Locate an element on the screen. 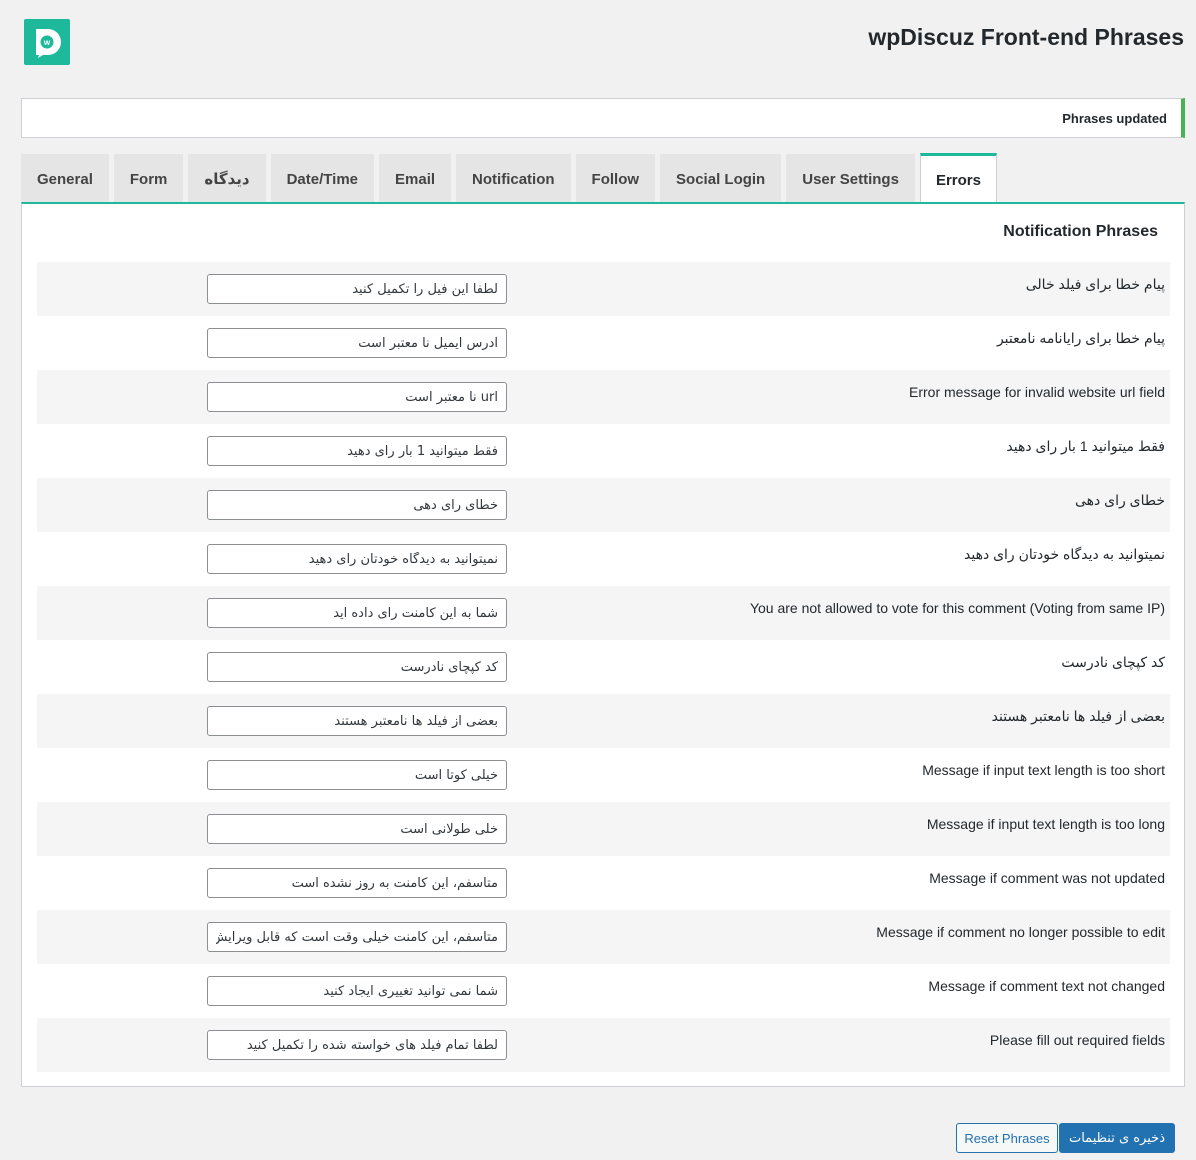  phrase-label: Message if input text length is too long is located at coordinates (1045, 824).